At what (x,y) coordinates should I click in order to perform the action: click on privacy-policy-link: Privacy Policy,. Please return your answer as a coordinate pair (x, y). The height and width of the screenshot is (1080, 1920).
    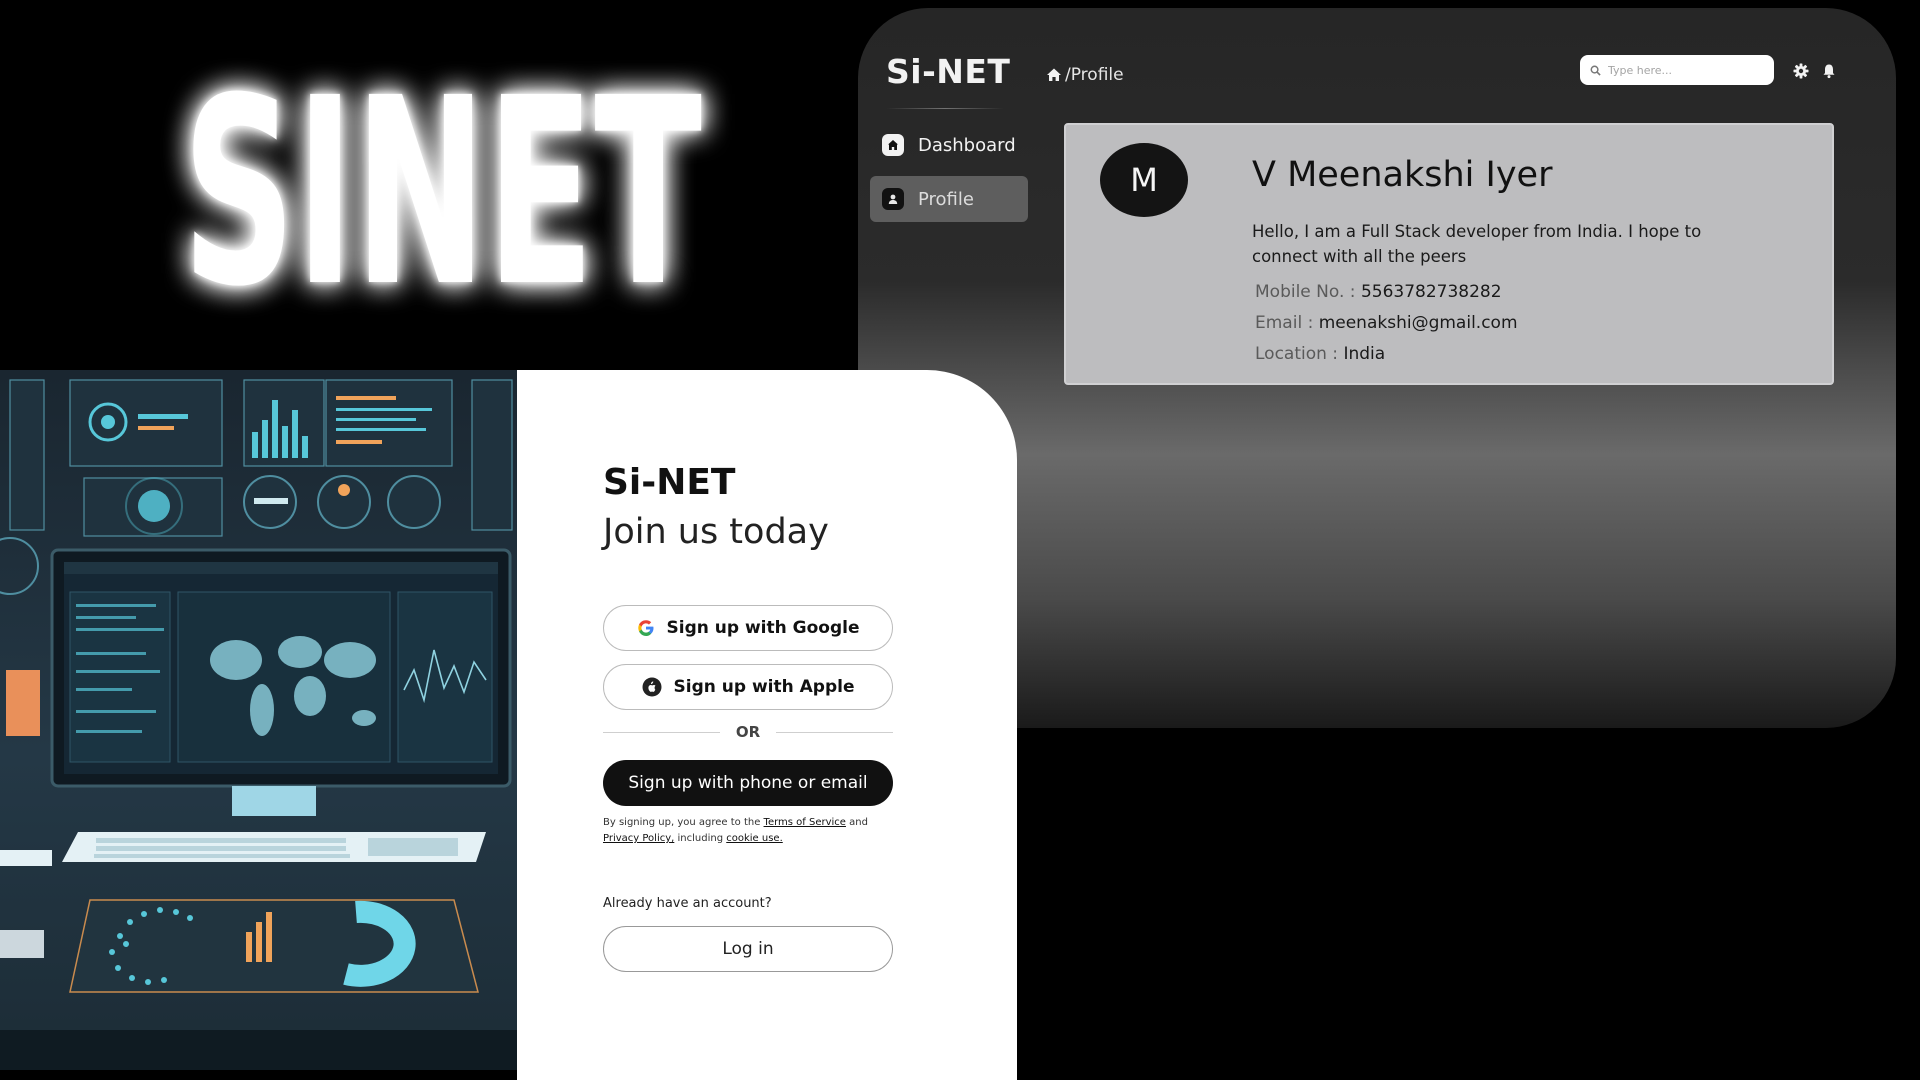
    Looking at the image, I should click on (638, 838).